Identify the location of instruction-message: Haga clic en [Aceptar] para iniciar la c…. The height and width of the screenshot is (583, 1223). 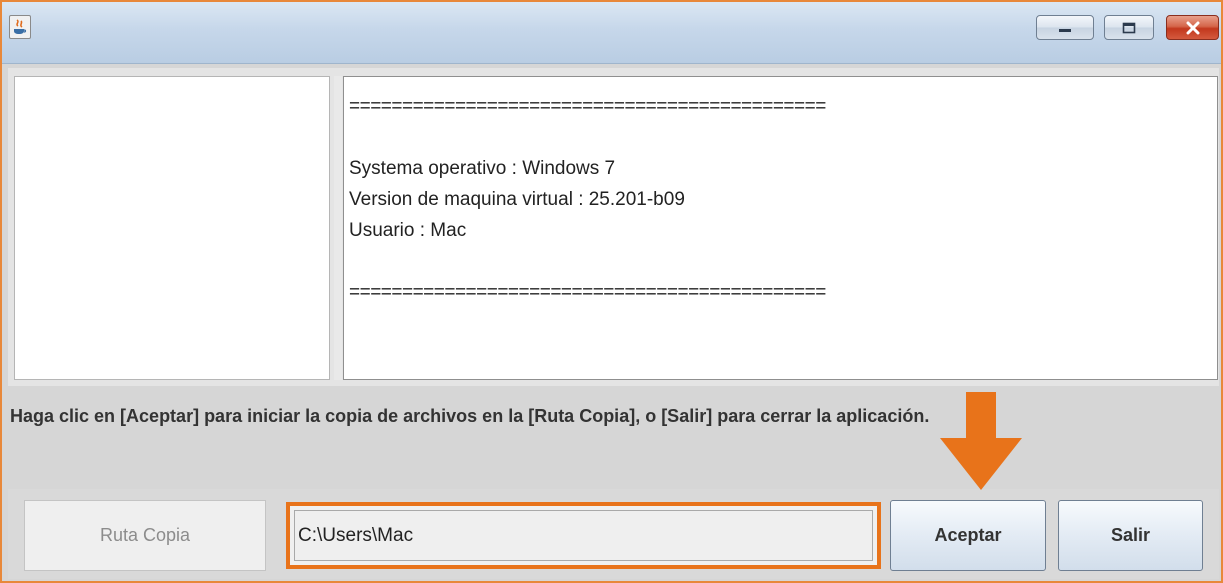
(470, 416).